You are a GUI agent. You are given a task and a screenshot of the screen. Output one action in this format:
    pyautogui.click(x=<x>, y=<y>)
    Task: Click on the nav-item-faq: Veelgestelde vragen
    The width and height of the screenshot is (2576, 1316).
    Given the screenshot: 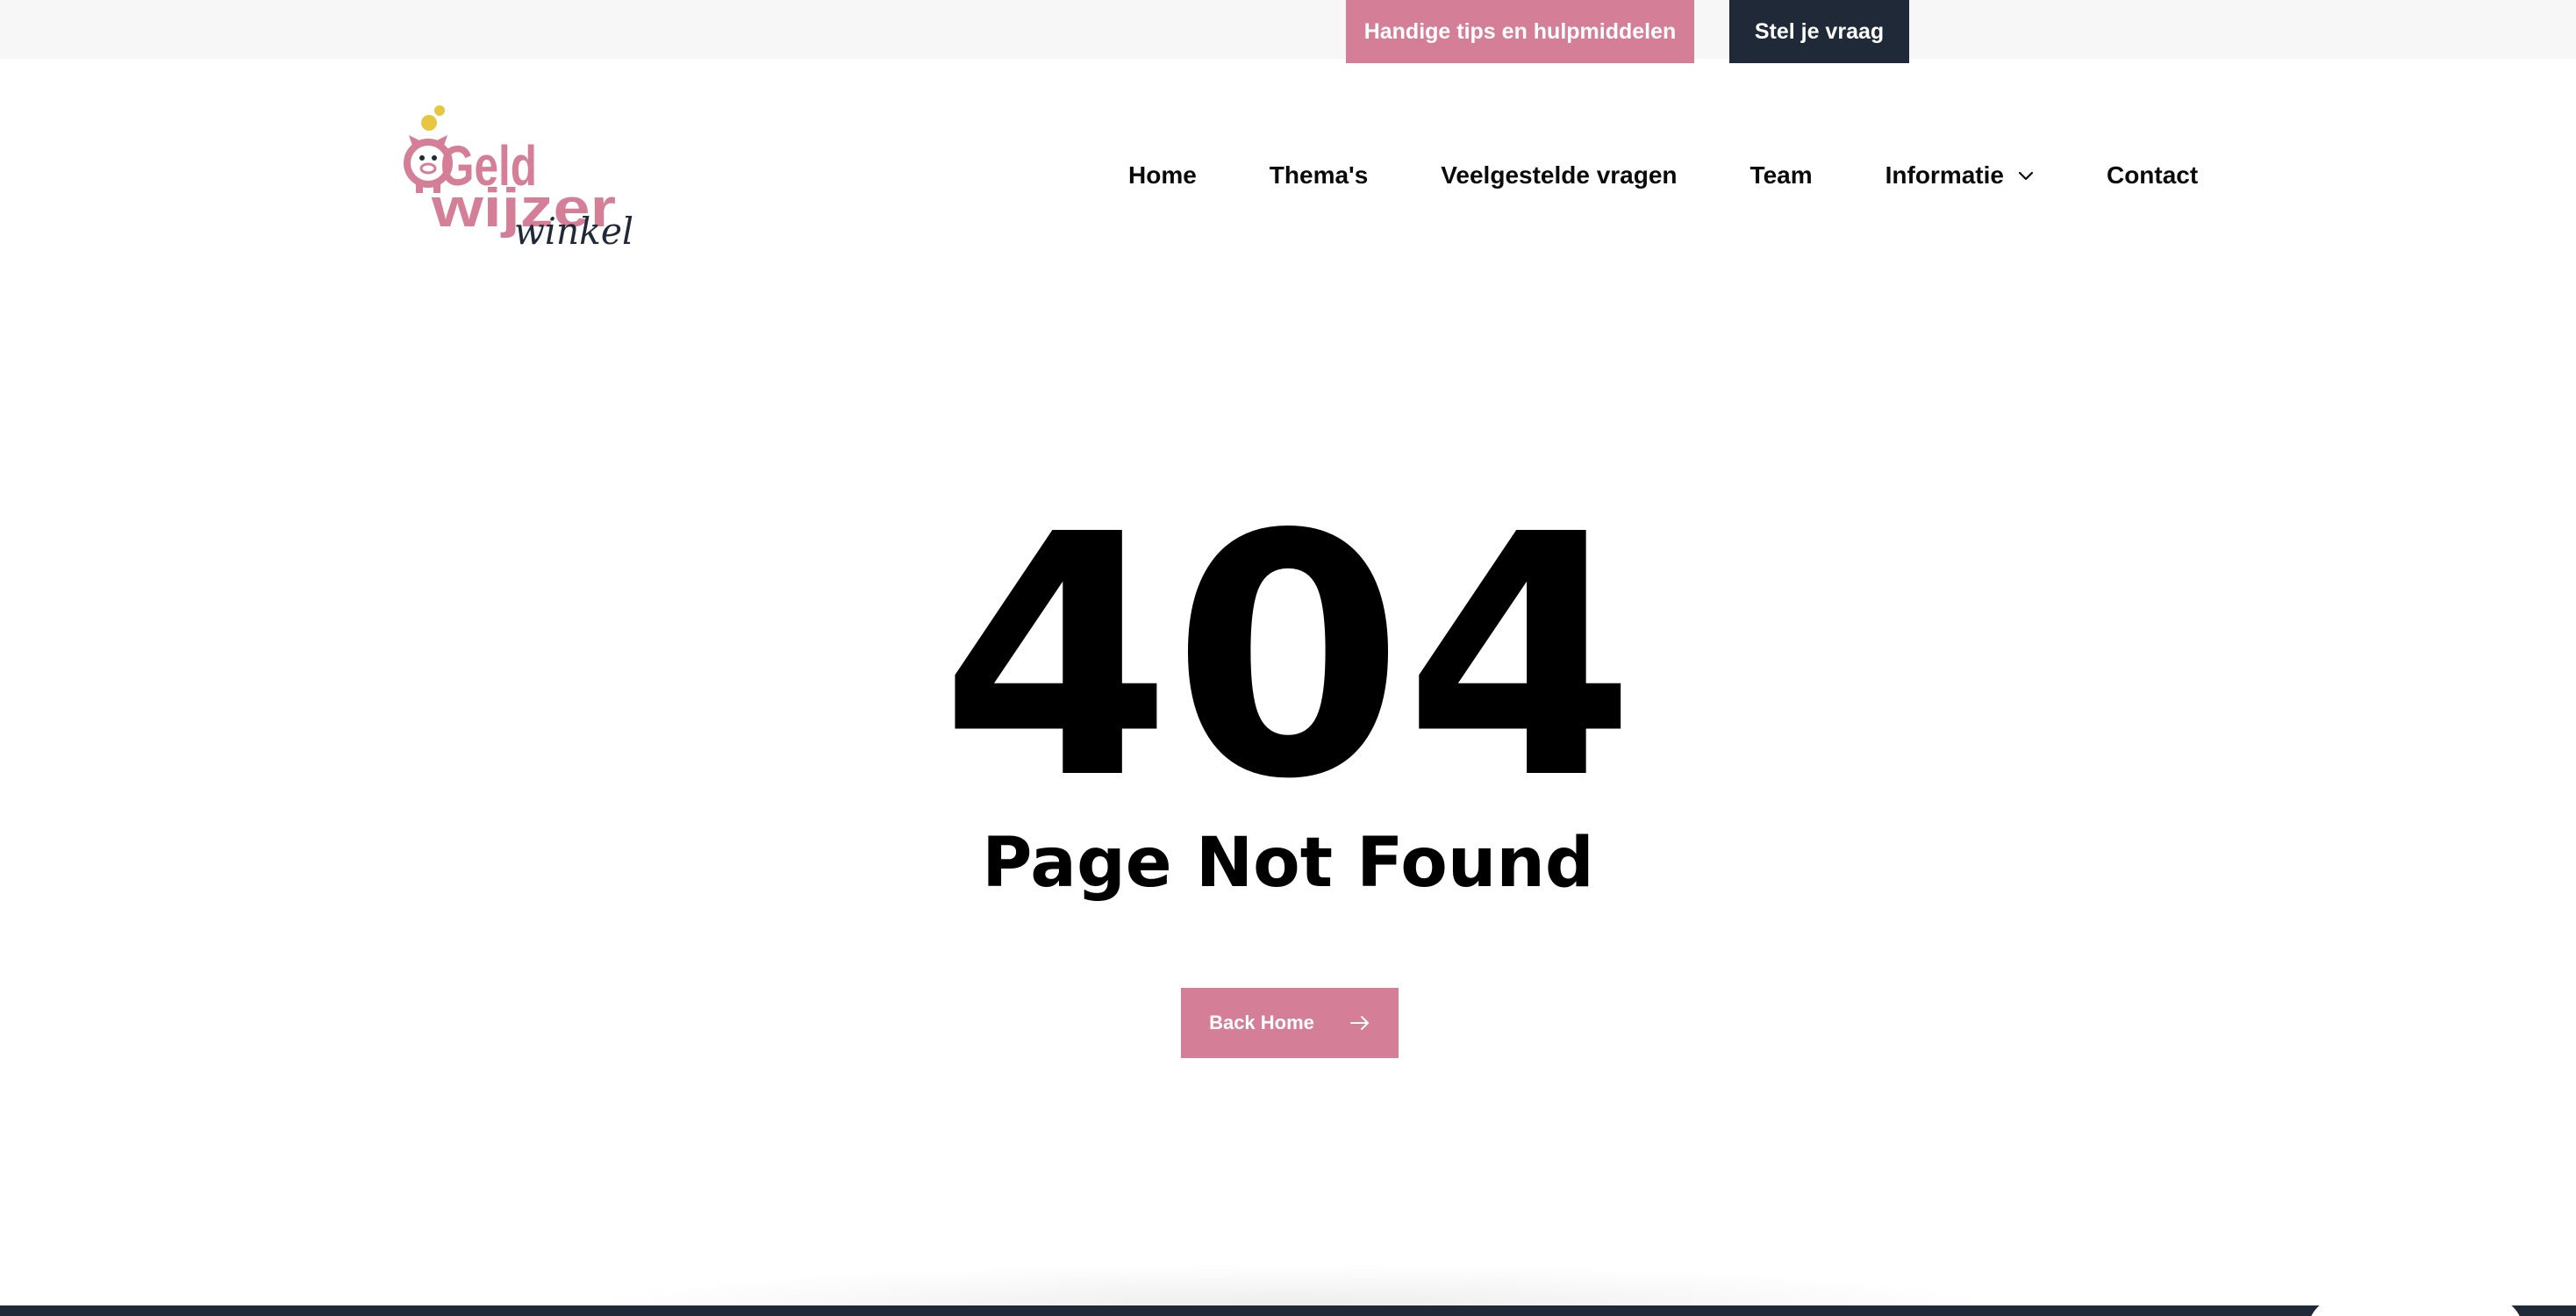 What is the action you would take?
    pyautogui.click(x=1559, y=175)
    